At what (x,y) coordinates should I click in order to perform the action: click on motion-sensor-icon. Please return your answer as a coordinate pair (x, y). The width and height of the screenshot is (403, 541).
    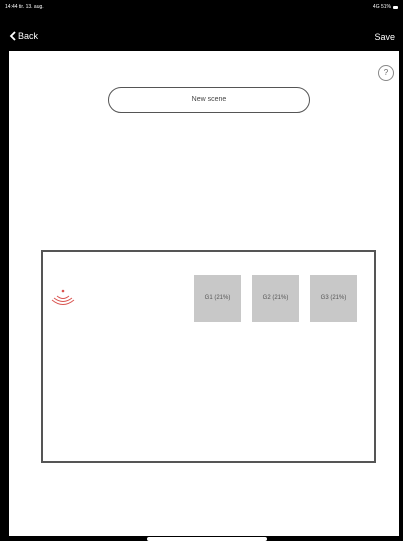
    Looking at the image, I should click on (63, 298).